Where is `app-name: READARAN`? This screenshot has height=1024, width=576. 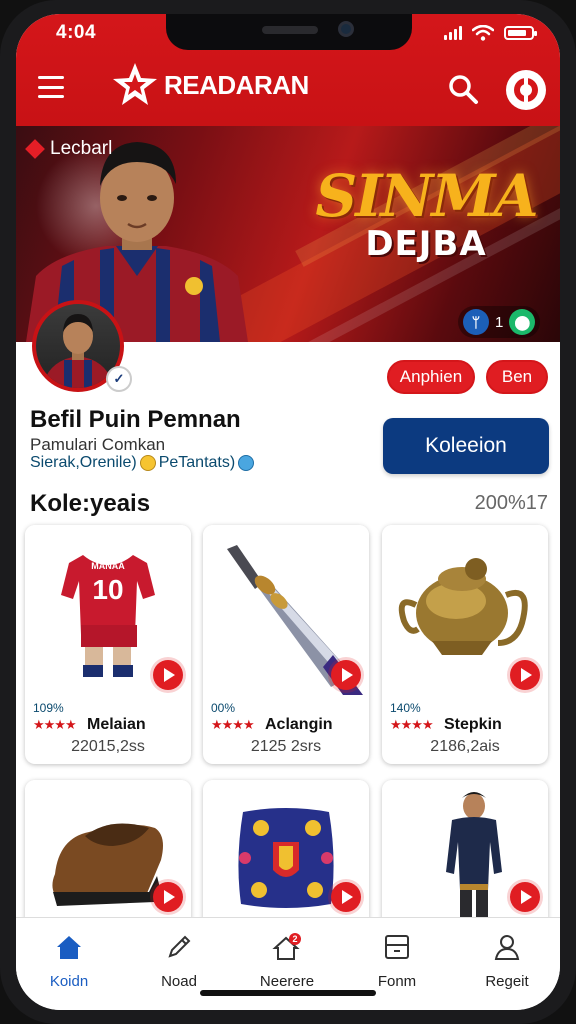
app-name: READARAN is located at coordinates (236, 84).